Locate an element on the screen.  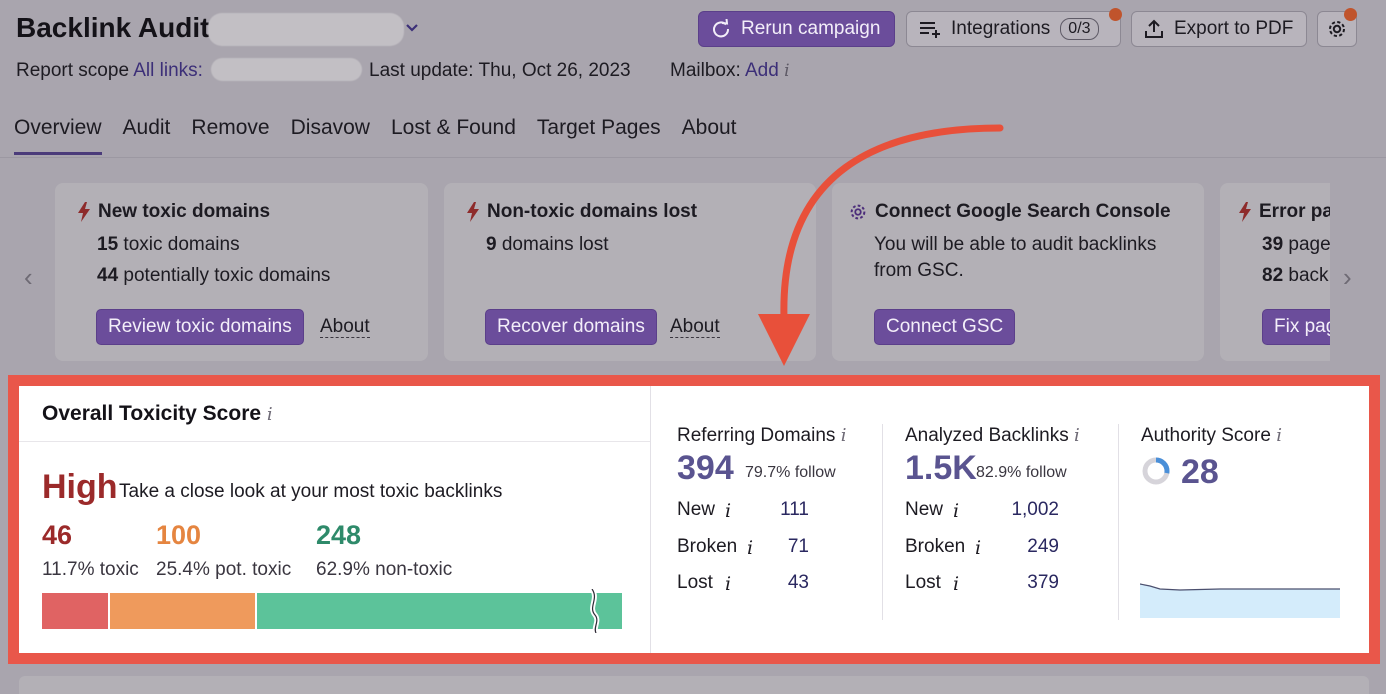
pot-toxic-count: 100 is located at coordinates (178, 535).